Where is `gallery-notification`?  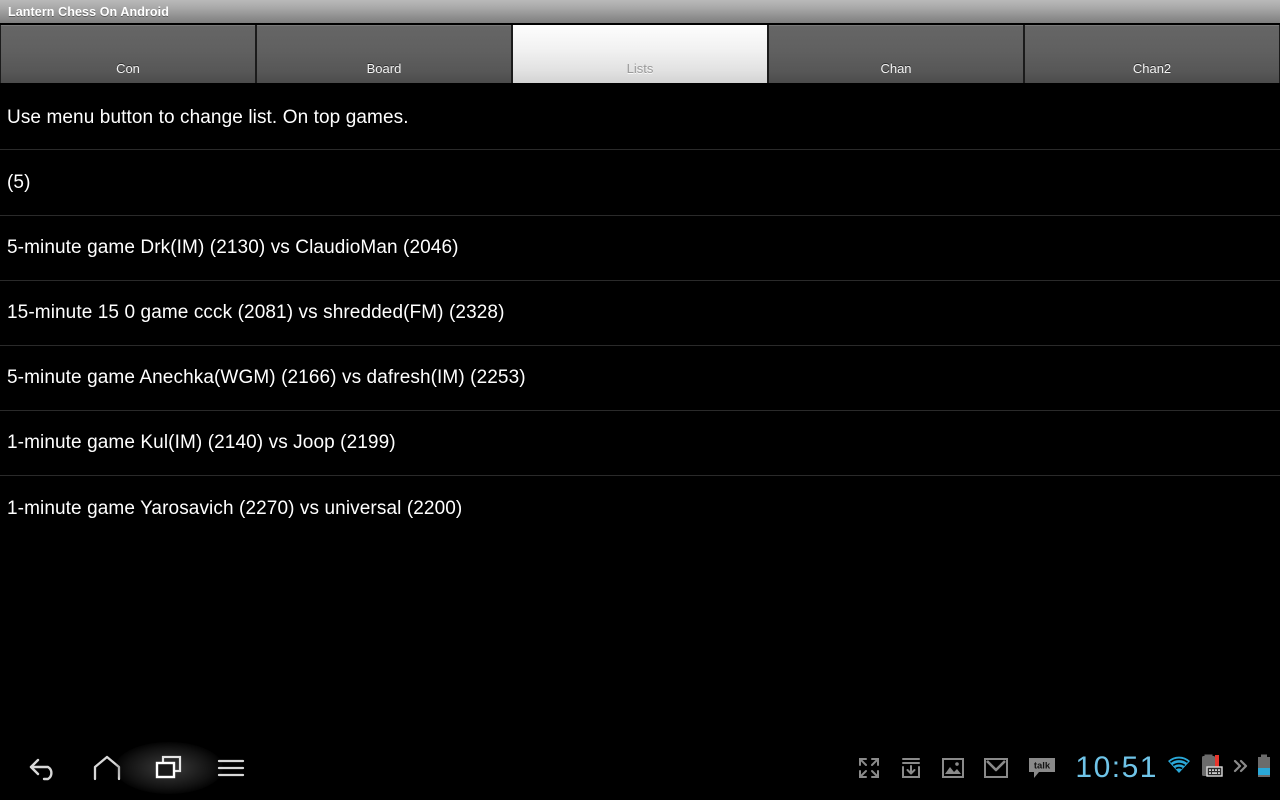 gallery-notification is located at coordinates (953, 768).